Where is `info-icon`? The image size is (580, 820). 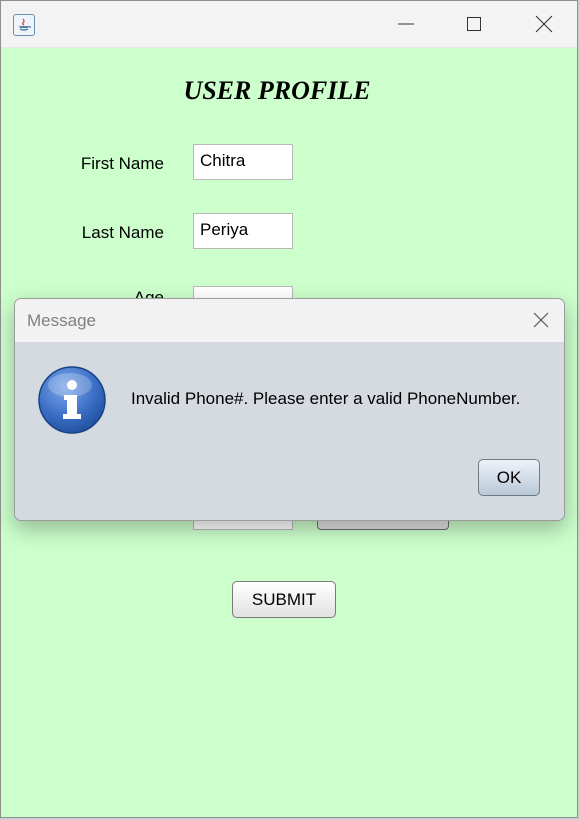
info-icon is located at coordinates (72, 400).